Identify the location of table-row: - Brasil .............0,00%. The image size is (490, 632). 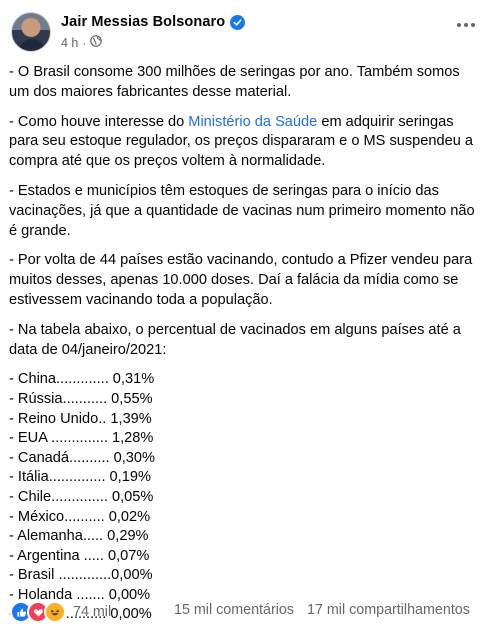
(81, 575).